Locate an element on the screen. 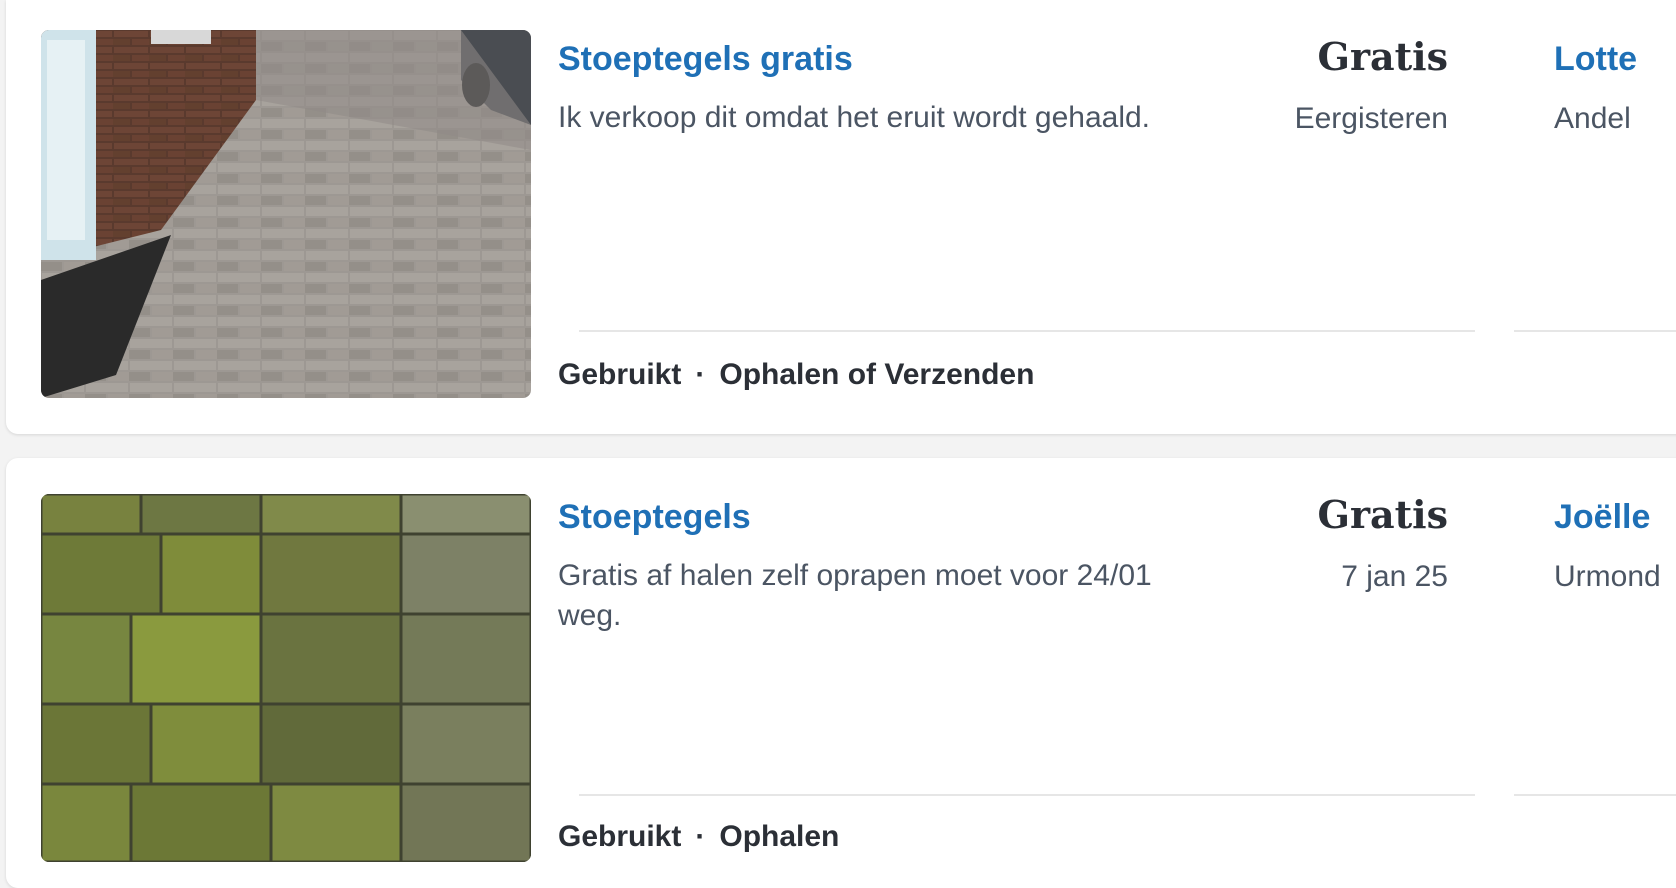  seller-location: Andel is located at coordinates (1592, 118).